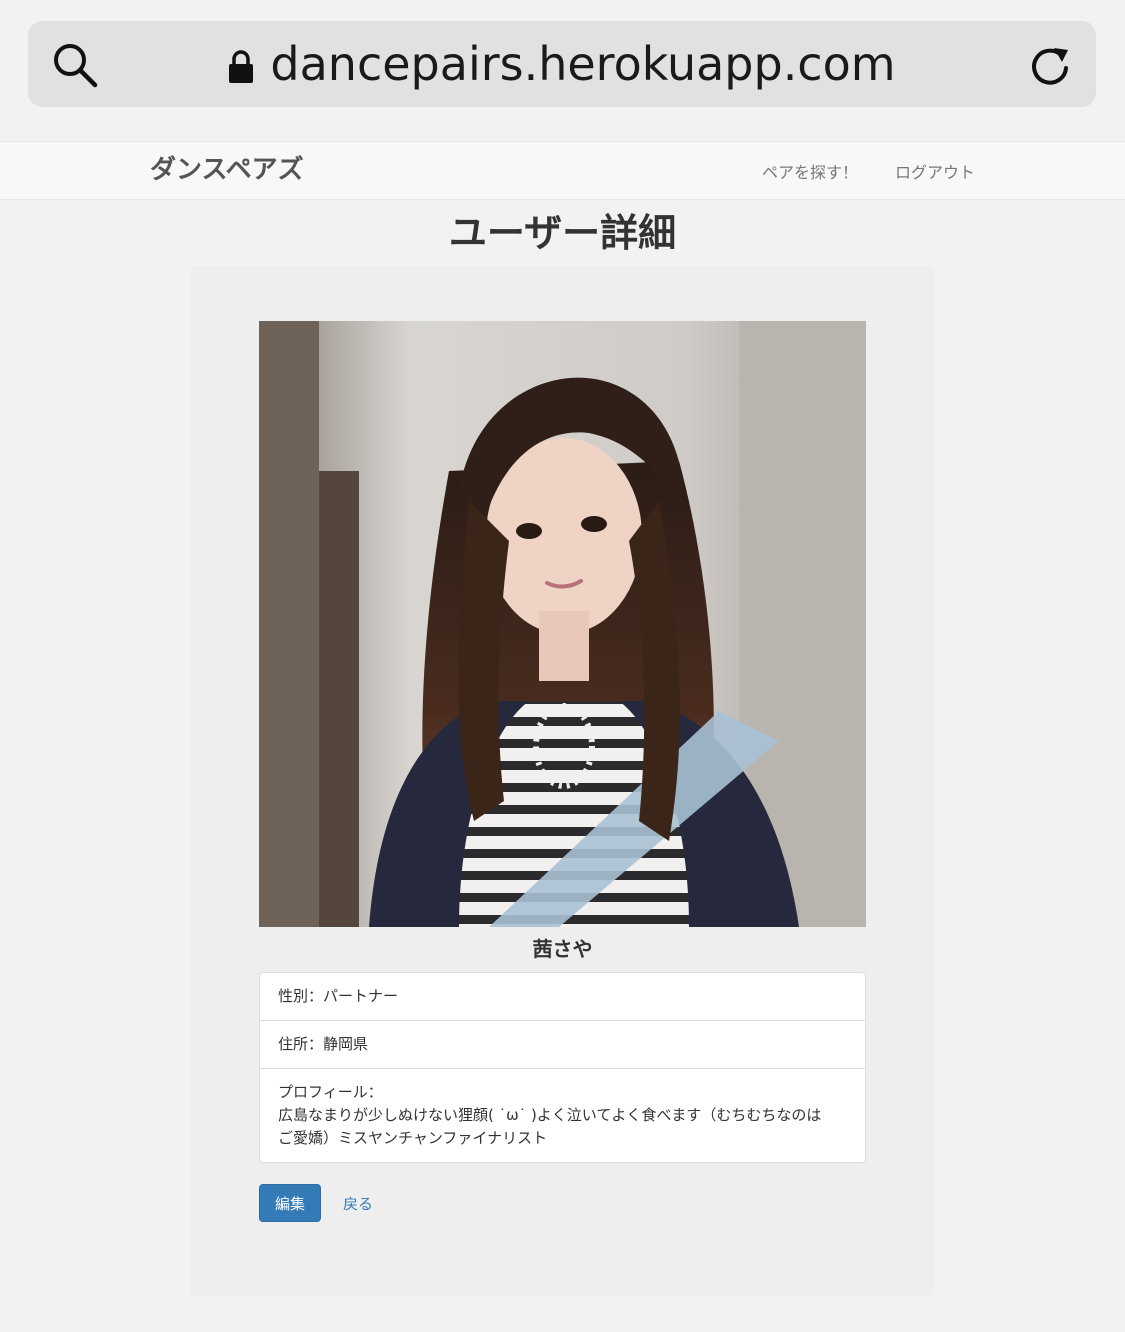 This screenshot has width=1125, height=1332. What do you see at coordinates (562, 1045) in the screenshot?
I see `address-row: 住所：静岡県` at bounding box center [562, 1045].